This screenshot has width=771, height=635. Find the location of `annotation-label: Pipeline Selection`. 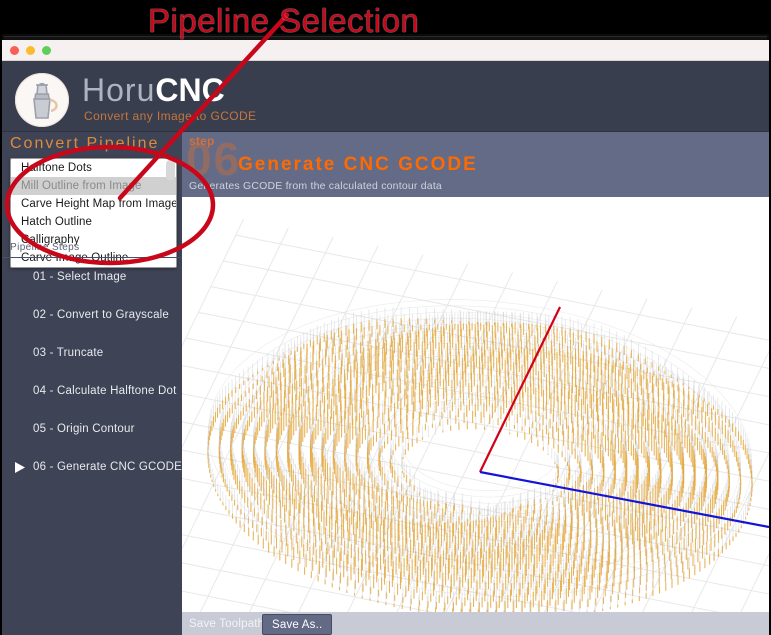

annotation-label: Pipeline Selection is located at coordinates (284, 20).